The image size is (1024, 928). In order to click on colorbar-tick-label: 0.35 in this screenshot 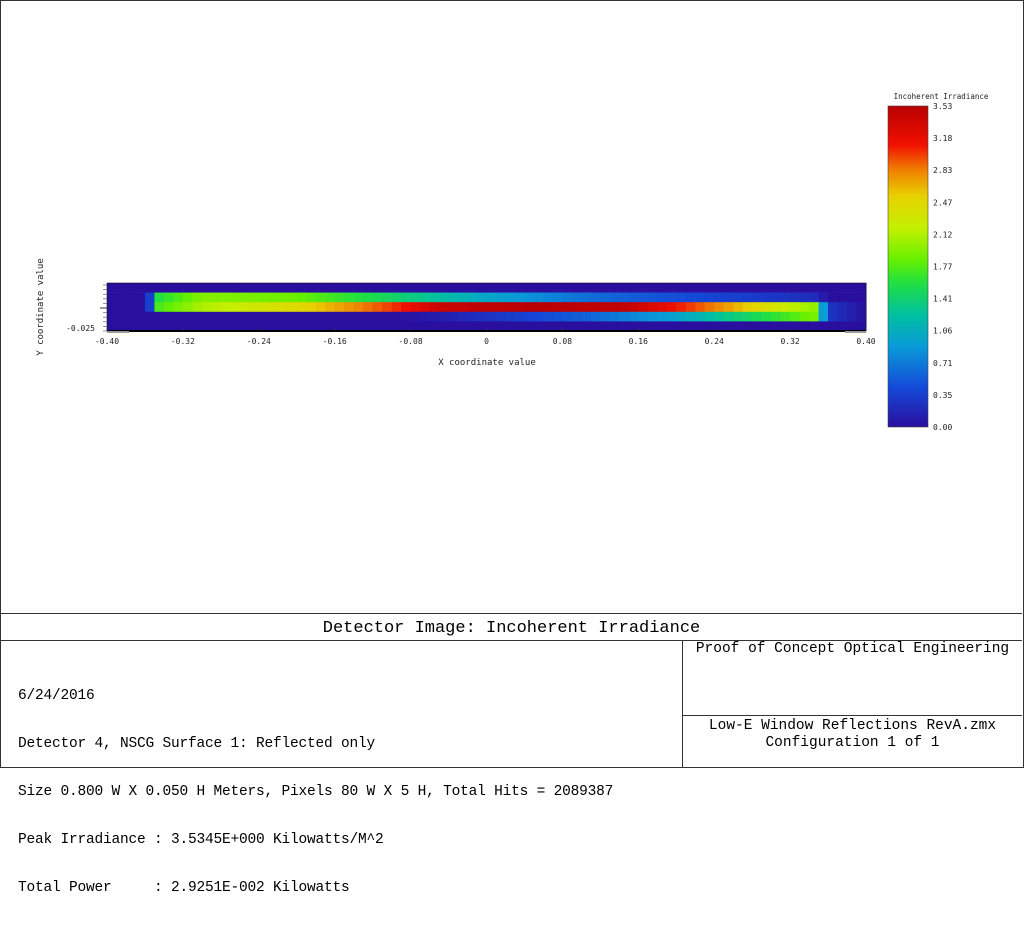, I will do `click(942, 395)`.